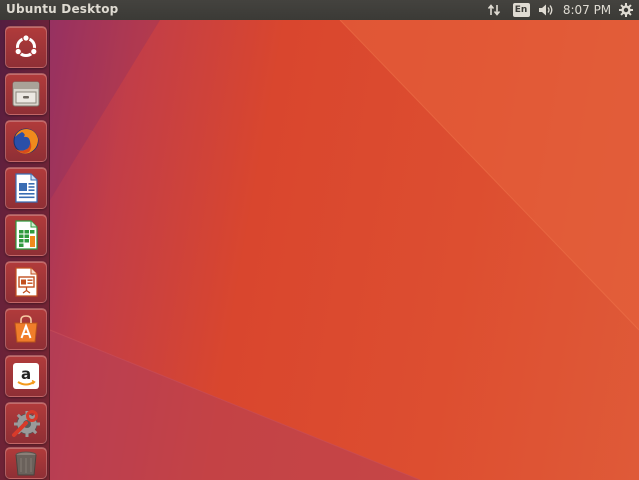 The height and width of the screenshot is (480, 639). I want to click on writer-document-icon, so click(26, 188).